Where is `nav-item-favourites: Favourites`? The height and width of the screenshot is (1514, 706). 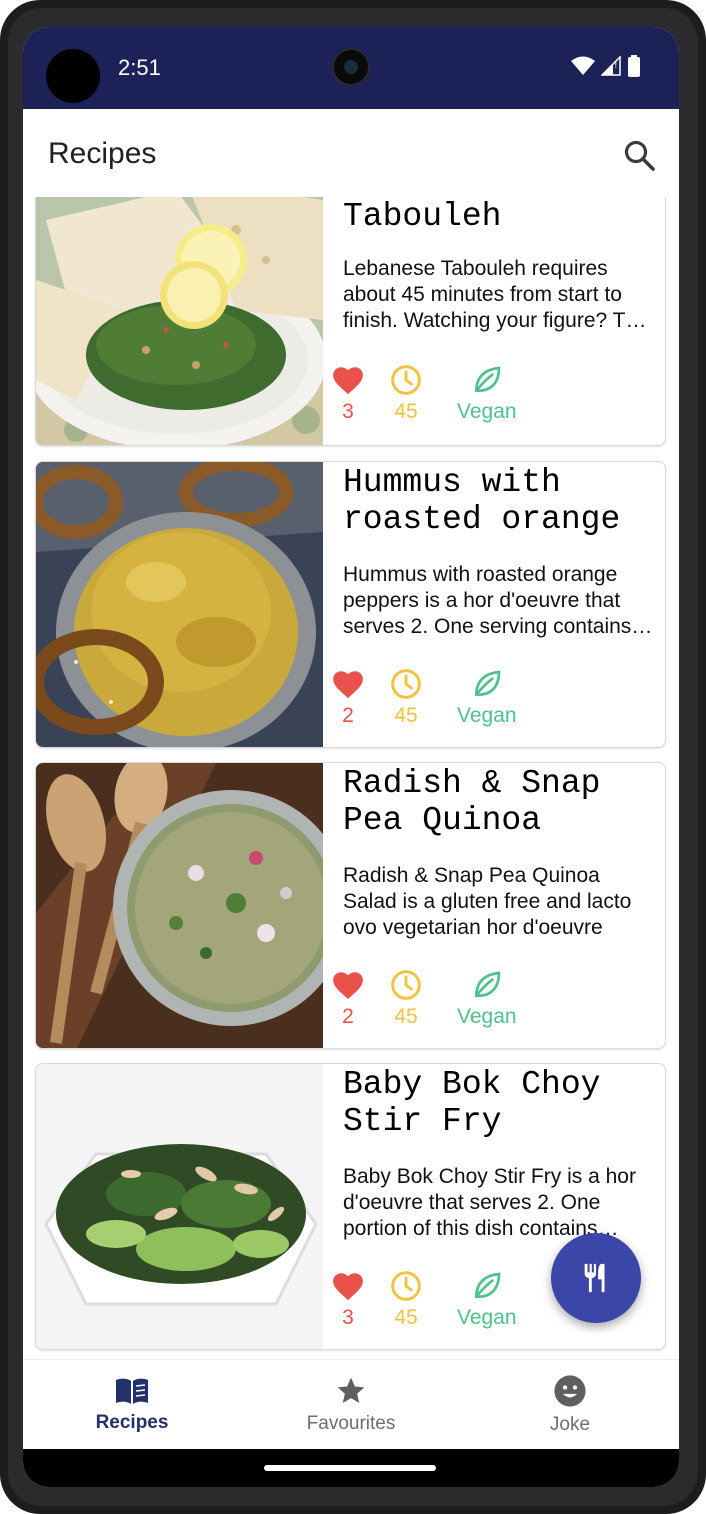
nav-item-favourites: Favourites is located at coordinates (351, 1405).